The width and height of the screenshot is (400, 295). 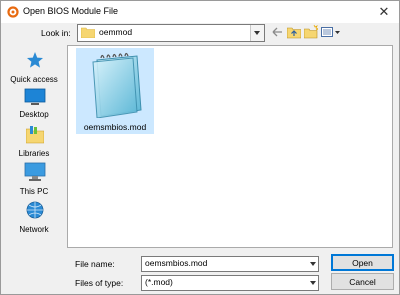 What do you see at coordinates (35, 96) in the screenshot?
I see `desktop-icon` at bounding box center [35, 96].